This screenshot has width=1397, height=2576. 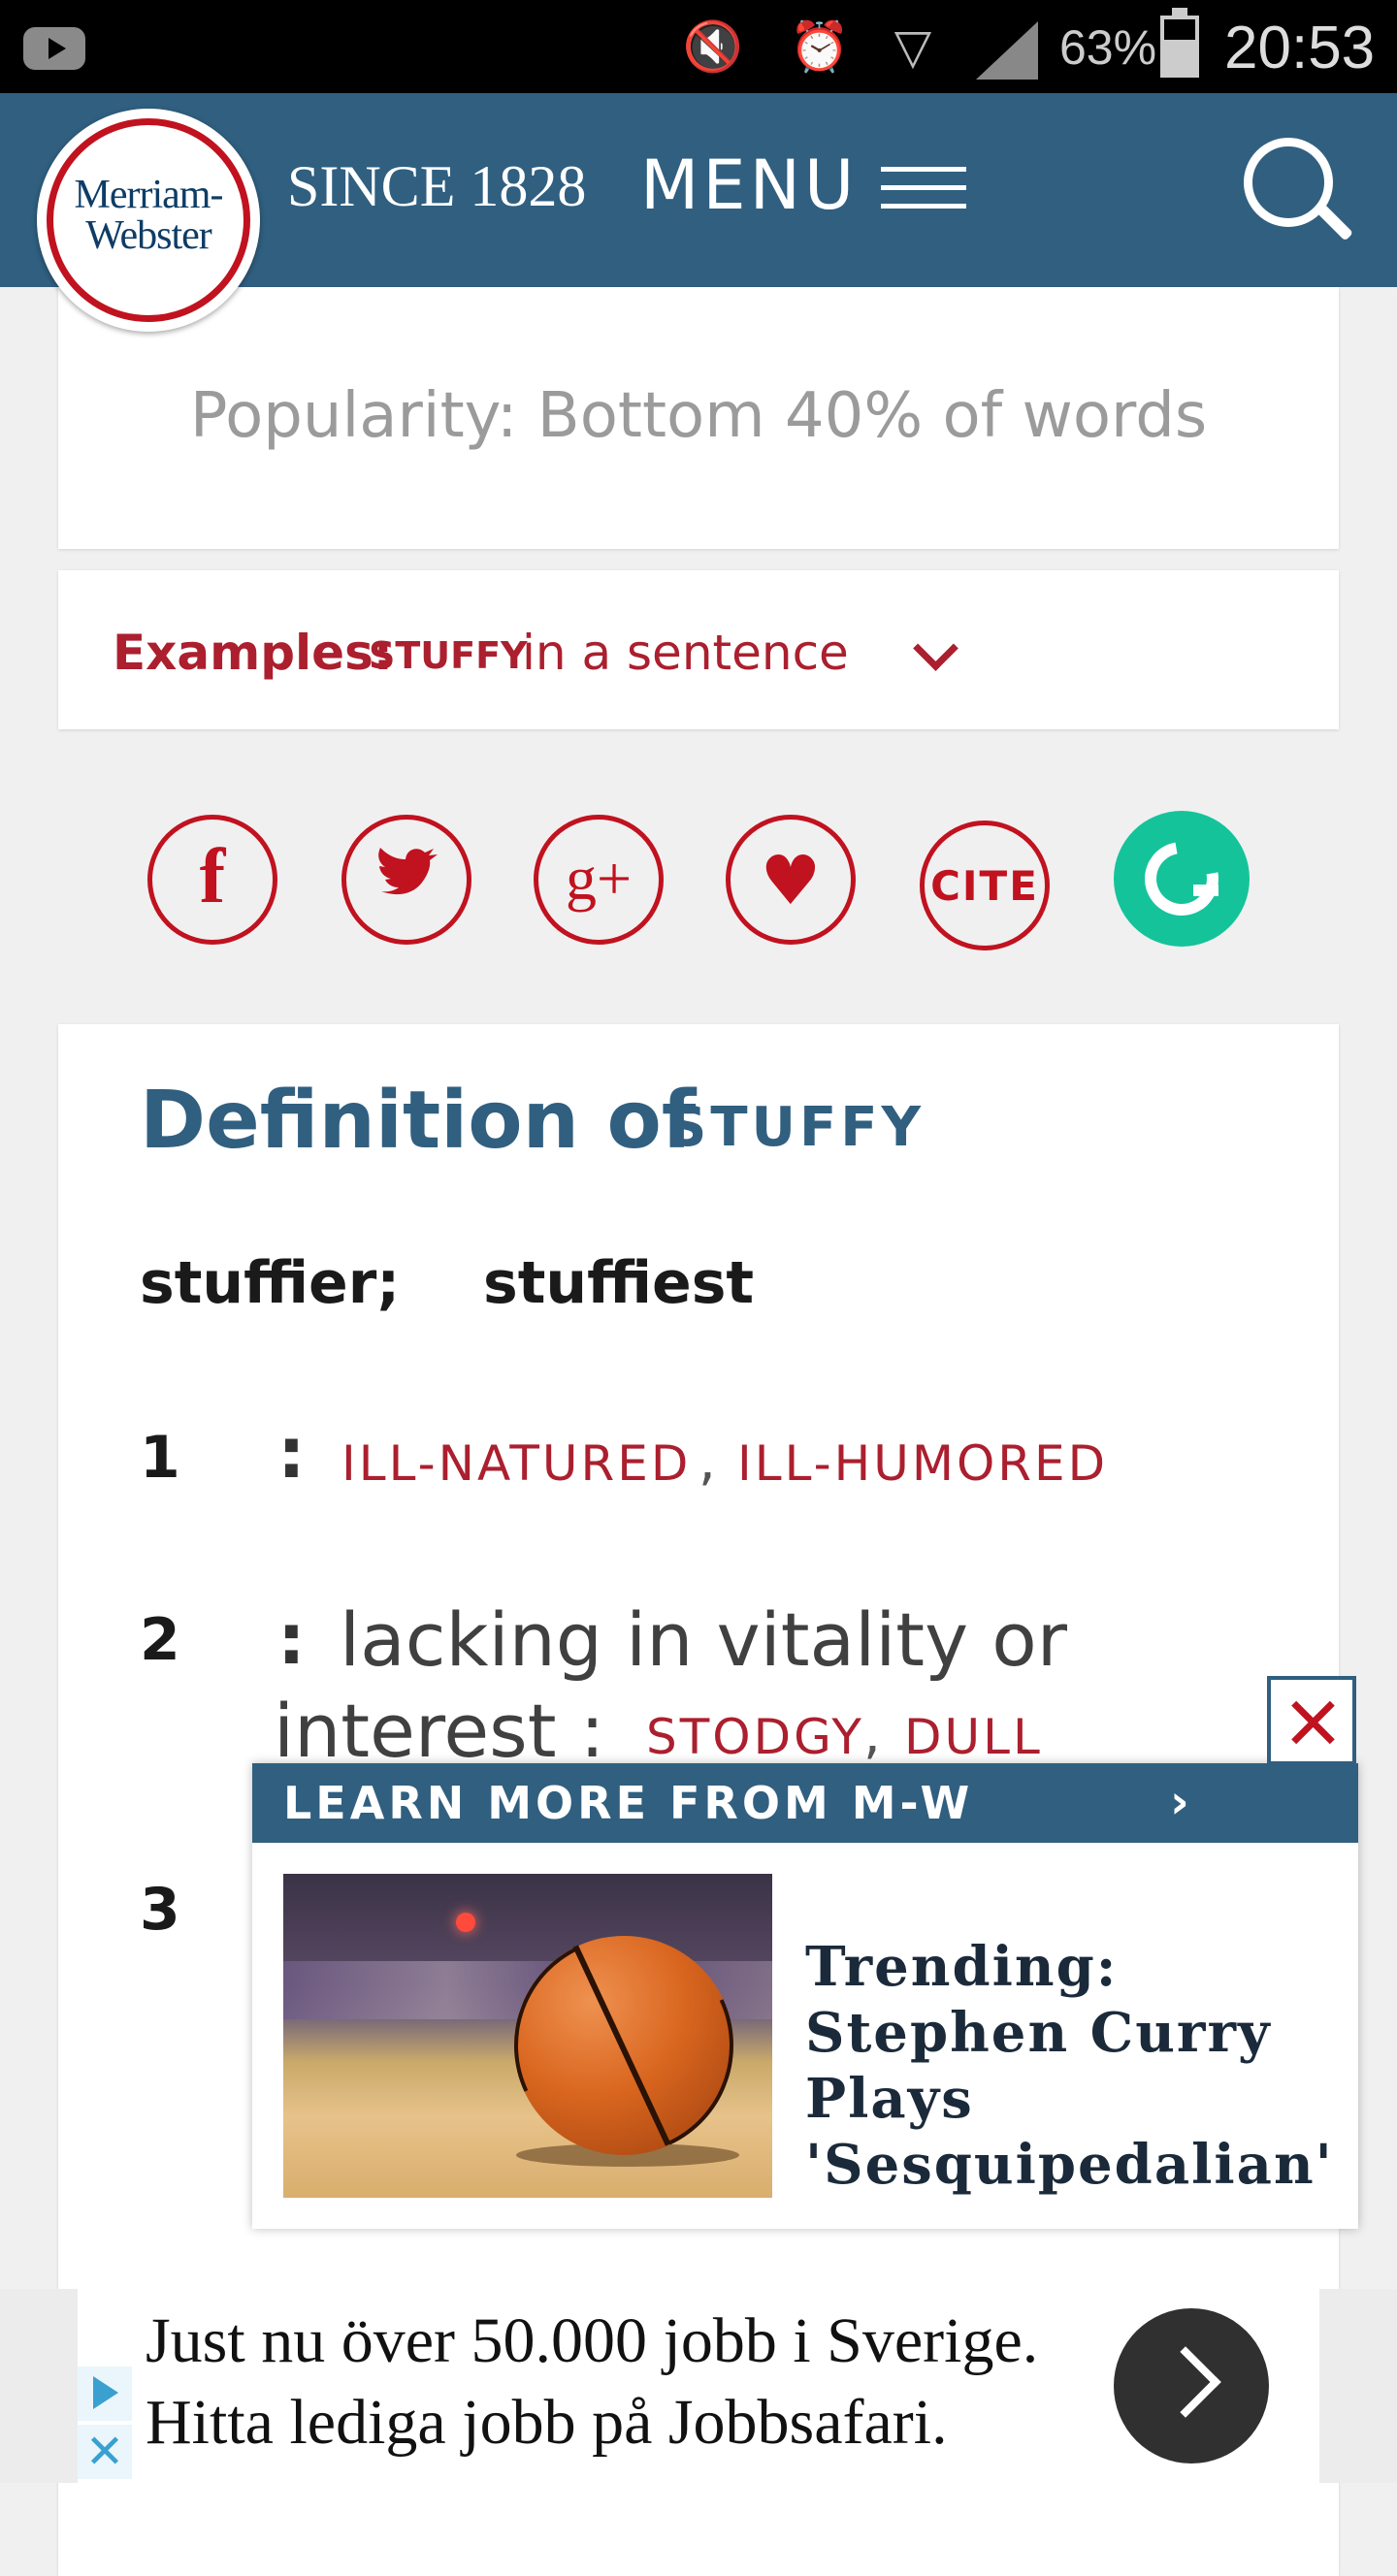 What do you see at coordinates (1179, 43) in the screenshot?
I see `battery-icon` at bounding box center [1179, 43].